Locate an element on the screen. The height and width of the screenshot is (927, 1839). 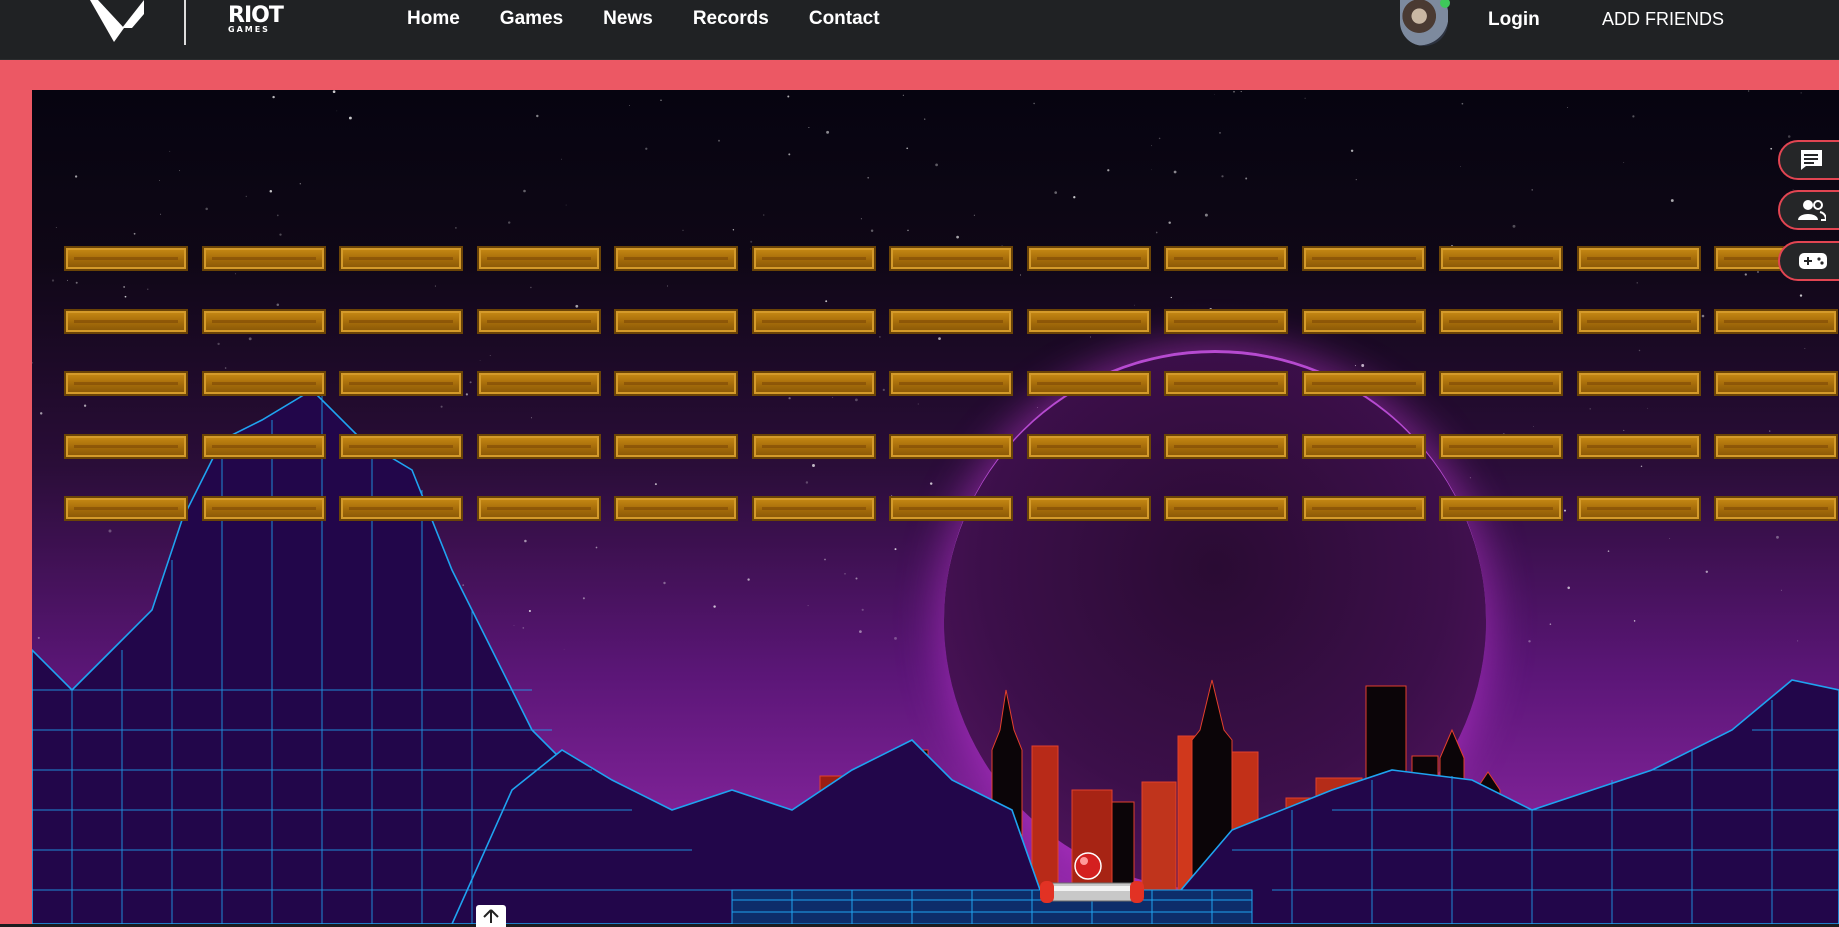
player-paddle is located at coordinates (1092, 892).